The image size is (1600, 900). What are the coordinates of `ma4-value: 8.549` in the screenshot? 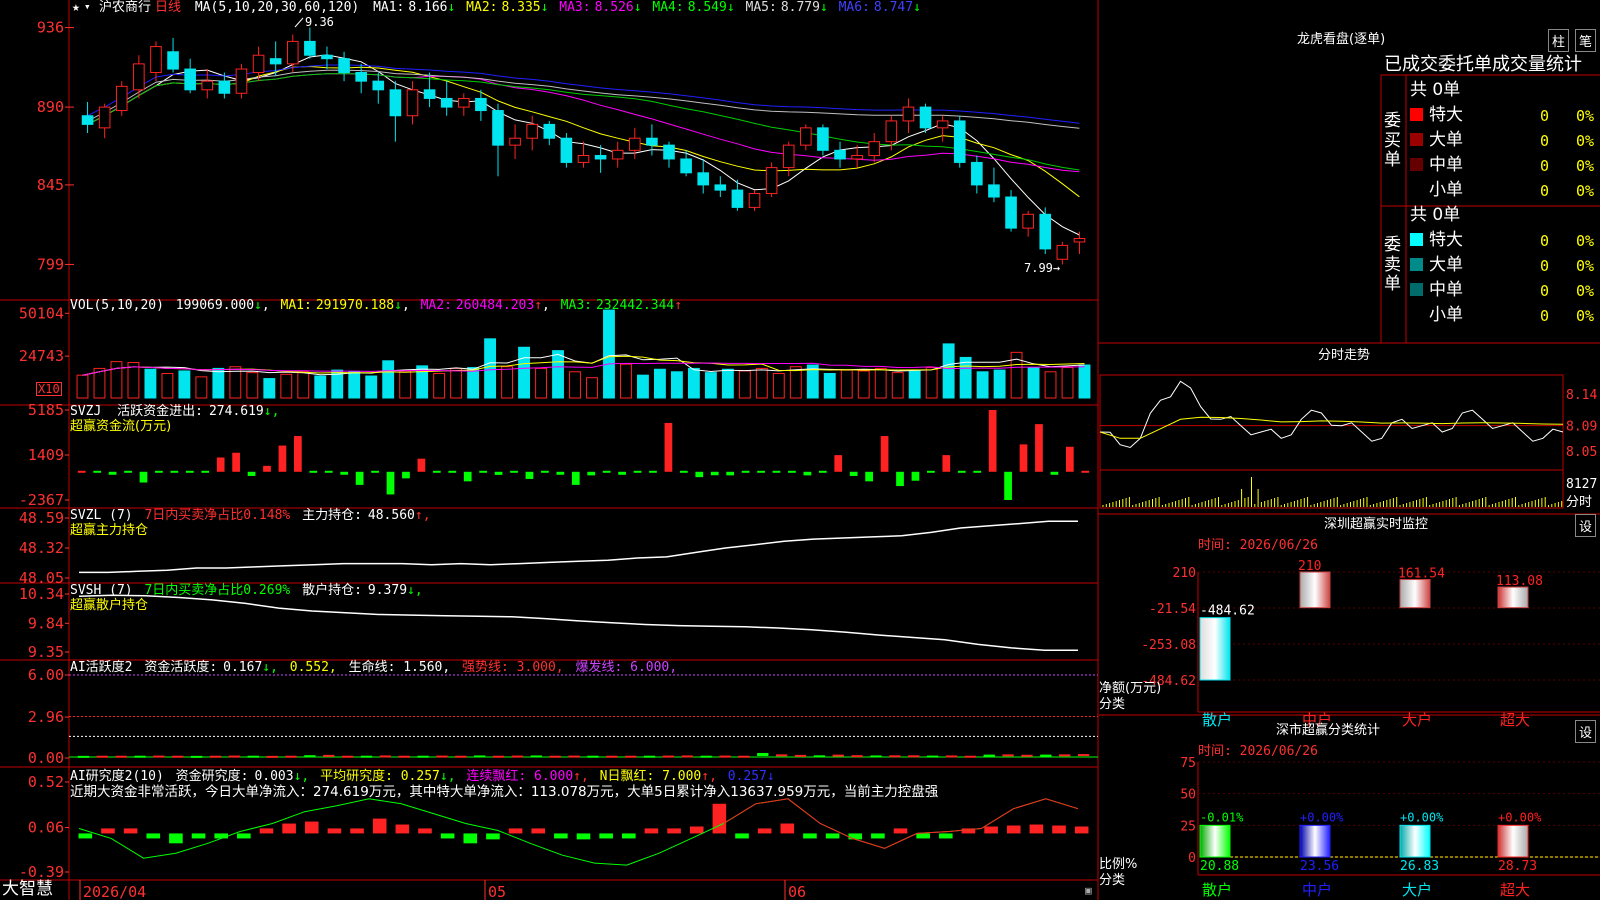 It's located at (707, 7).